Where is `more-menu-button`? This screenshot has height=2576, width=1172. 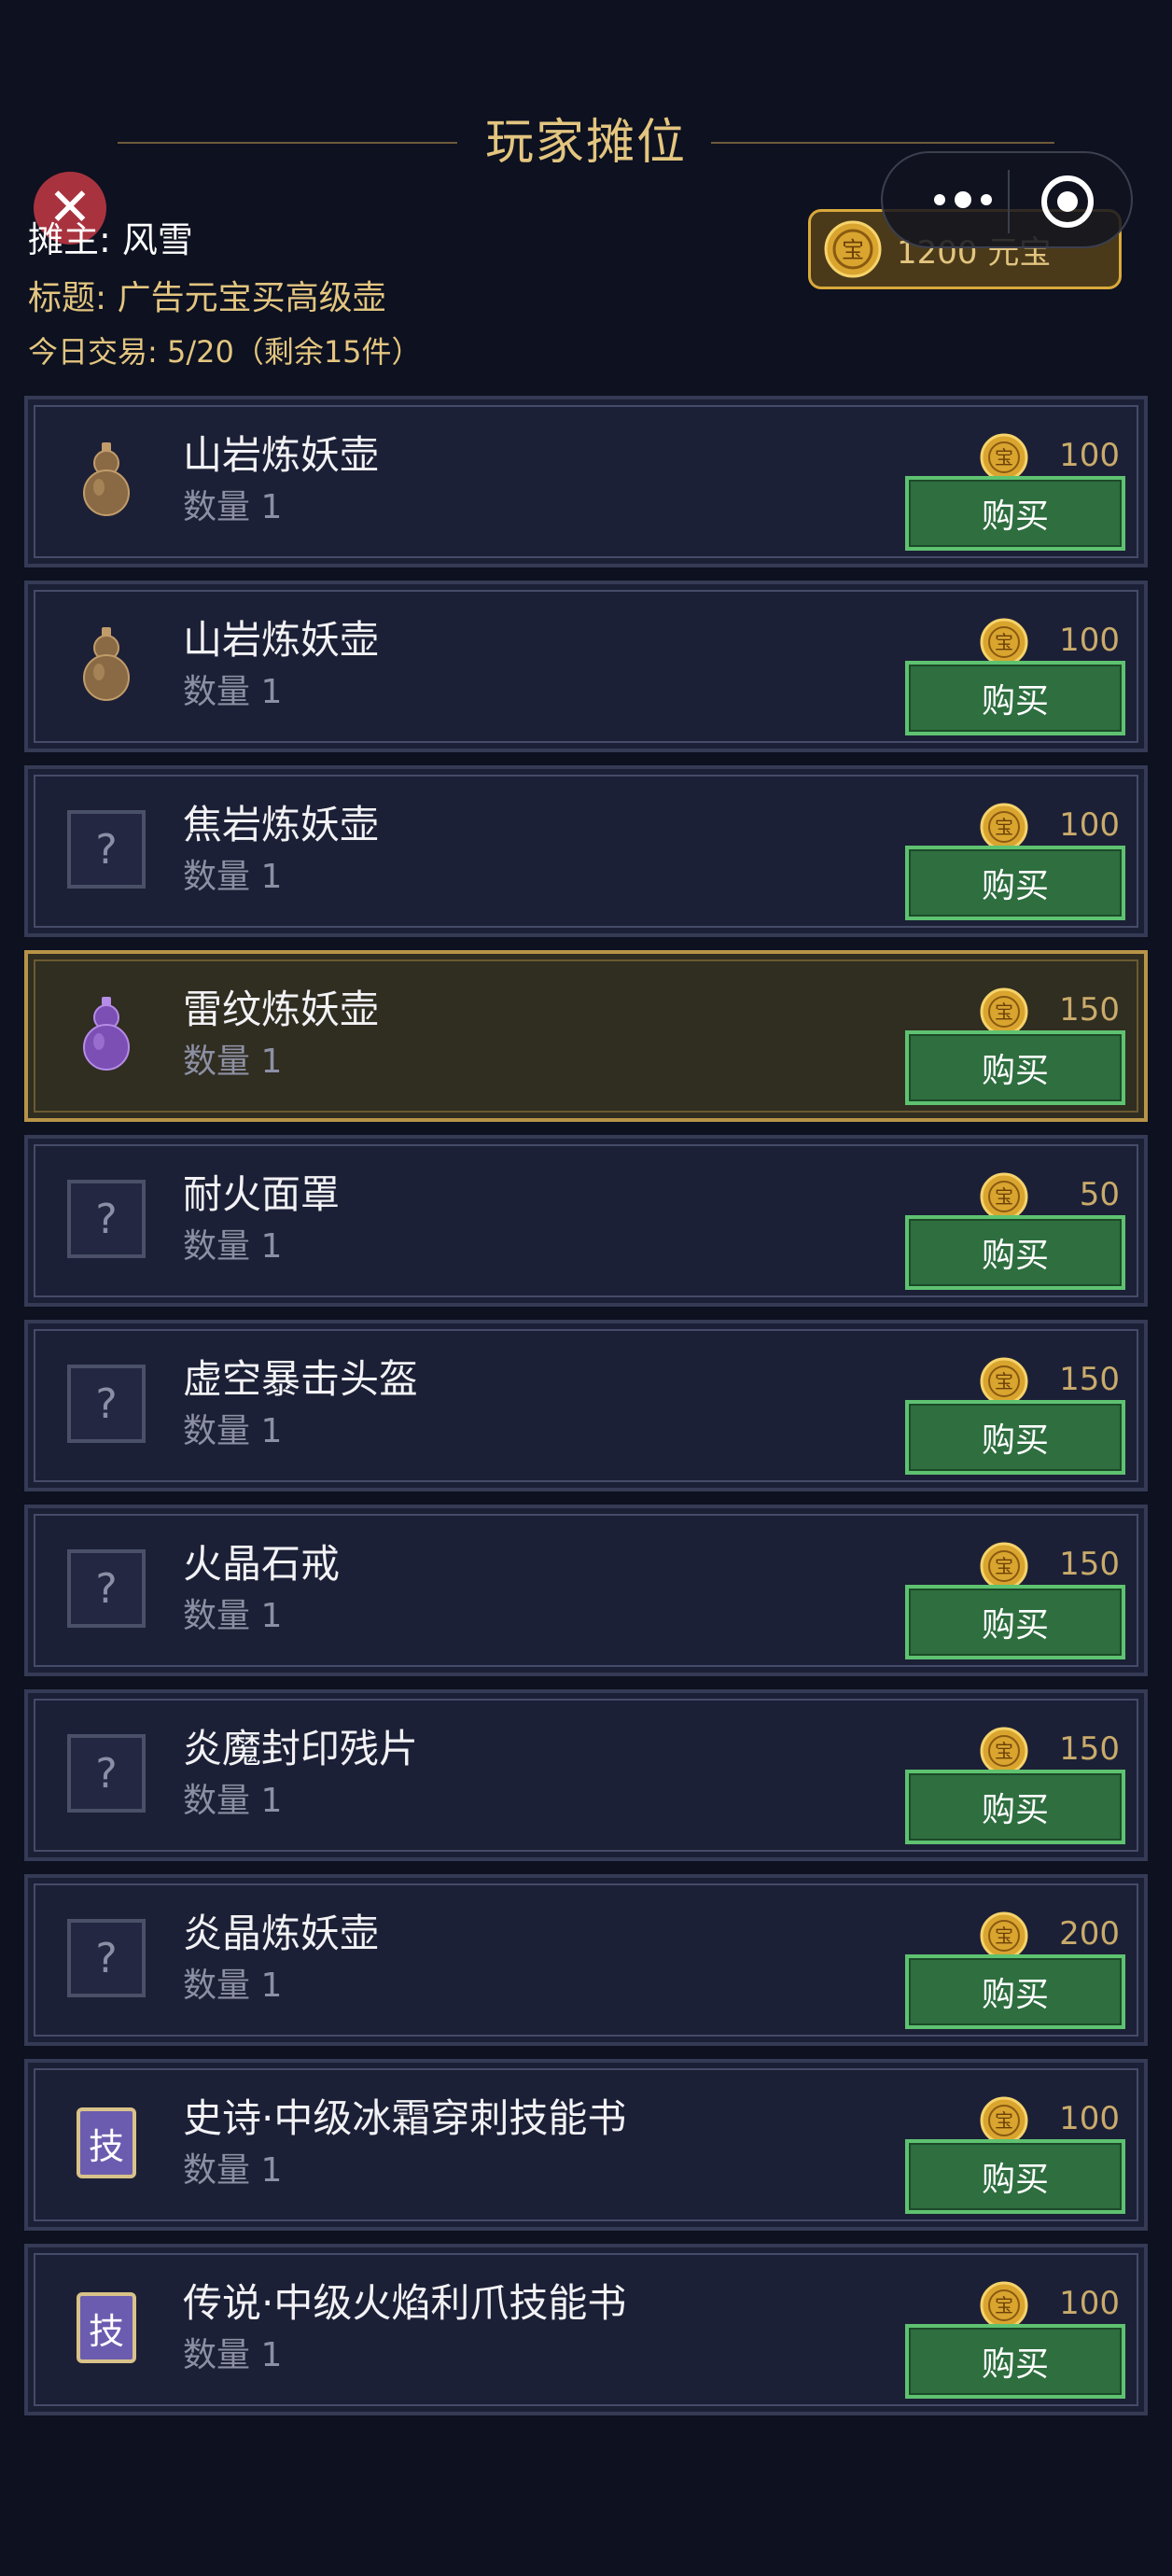
more-menu-button is located at coordinates (963, 199).